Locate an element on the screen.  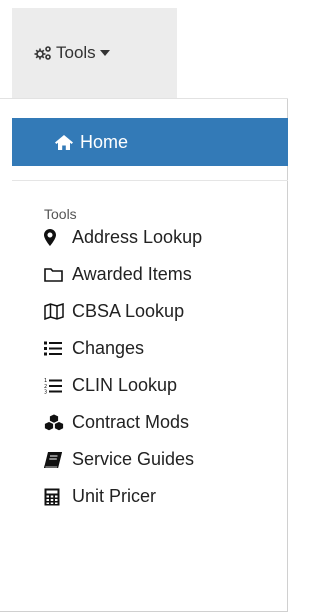
menu-item-clin-lookup: 123 CLIN Lookup is located at coordinates (166, 385).